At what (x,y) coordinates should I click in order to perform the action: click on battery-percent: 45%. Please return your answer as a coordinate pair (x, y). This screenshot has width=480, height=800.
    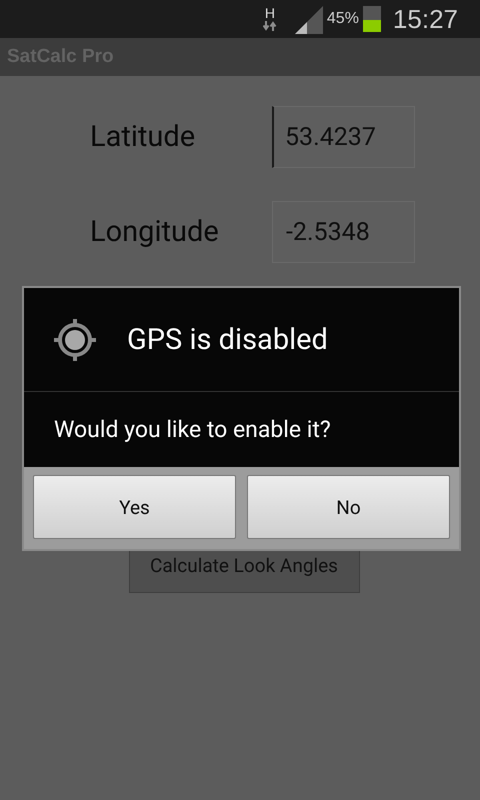
    Looking at the image, I should click on (342, 19).